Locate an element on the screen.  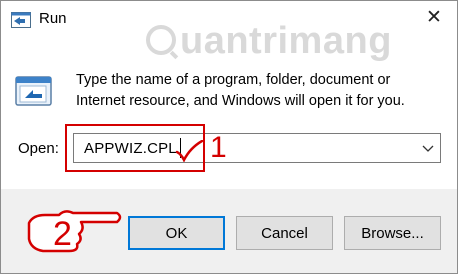
chevron-down-icon is located at coordinates (428, 148).